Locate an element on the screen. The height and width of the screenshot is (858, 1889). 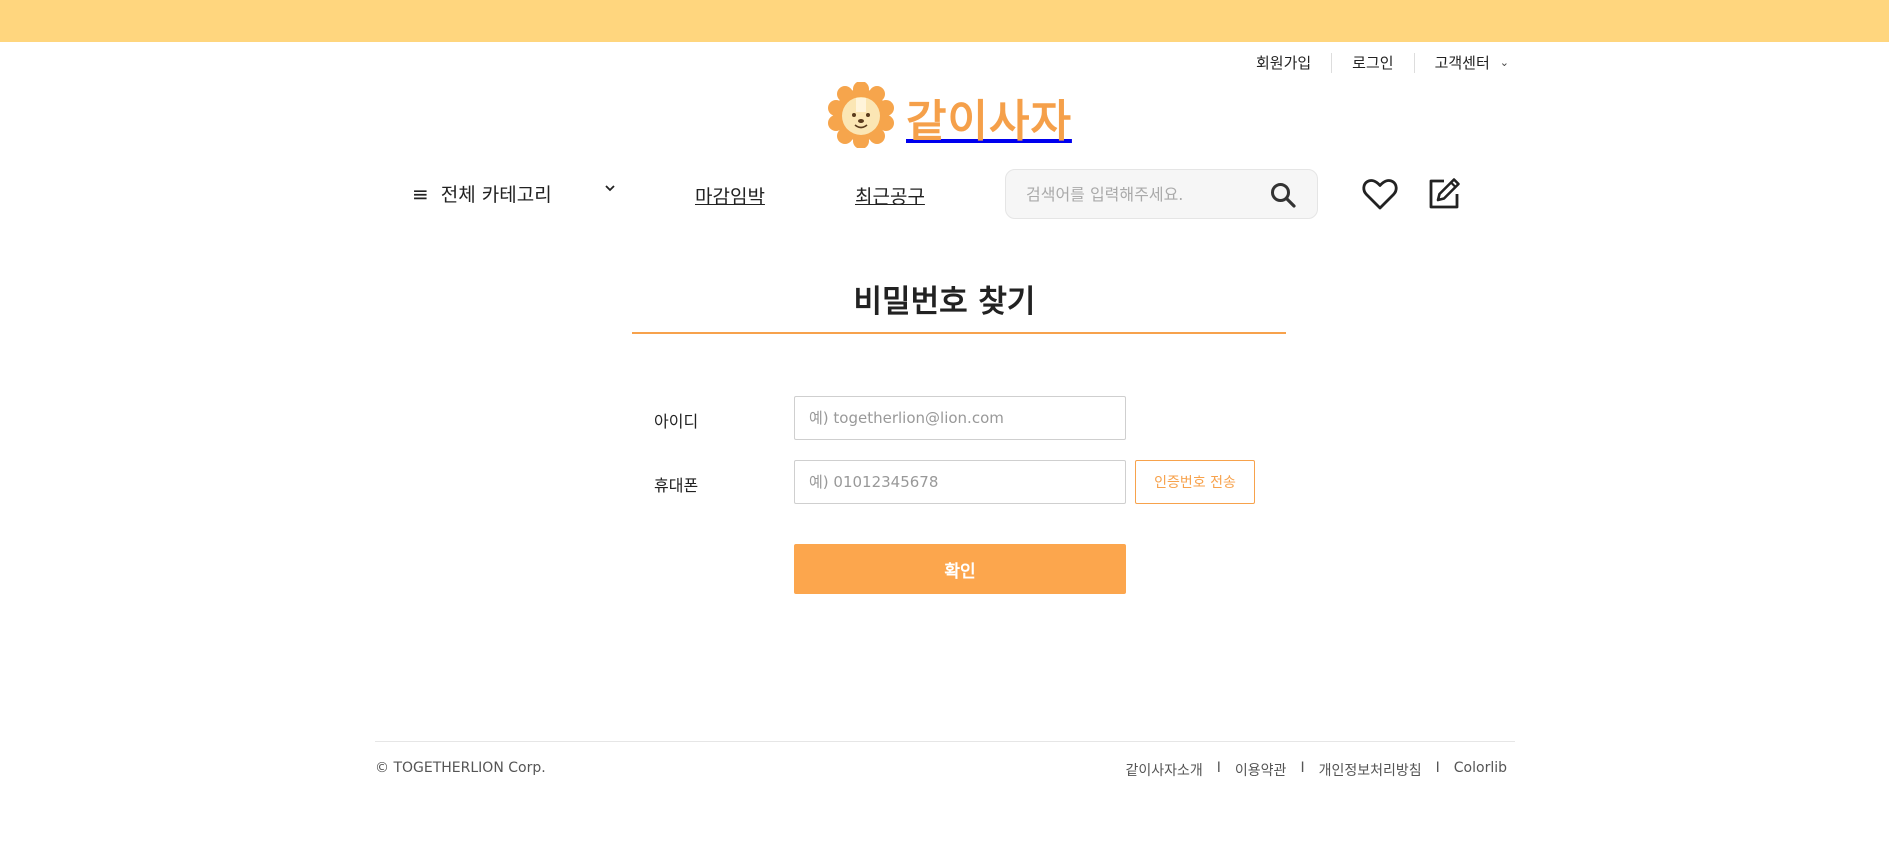
heart-icon is located at coordinates (1380, 194).